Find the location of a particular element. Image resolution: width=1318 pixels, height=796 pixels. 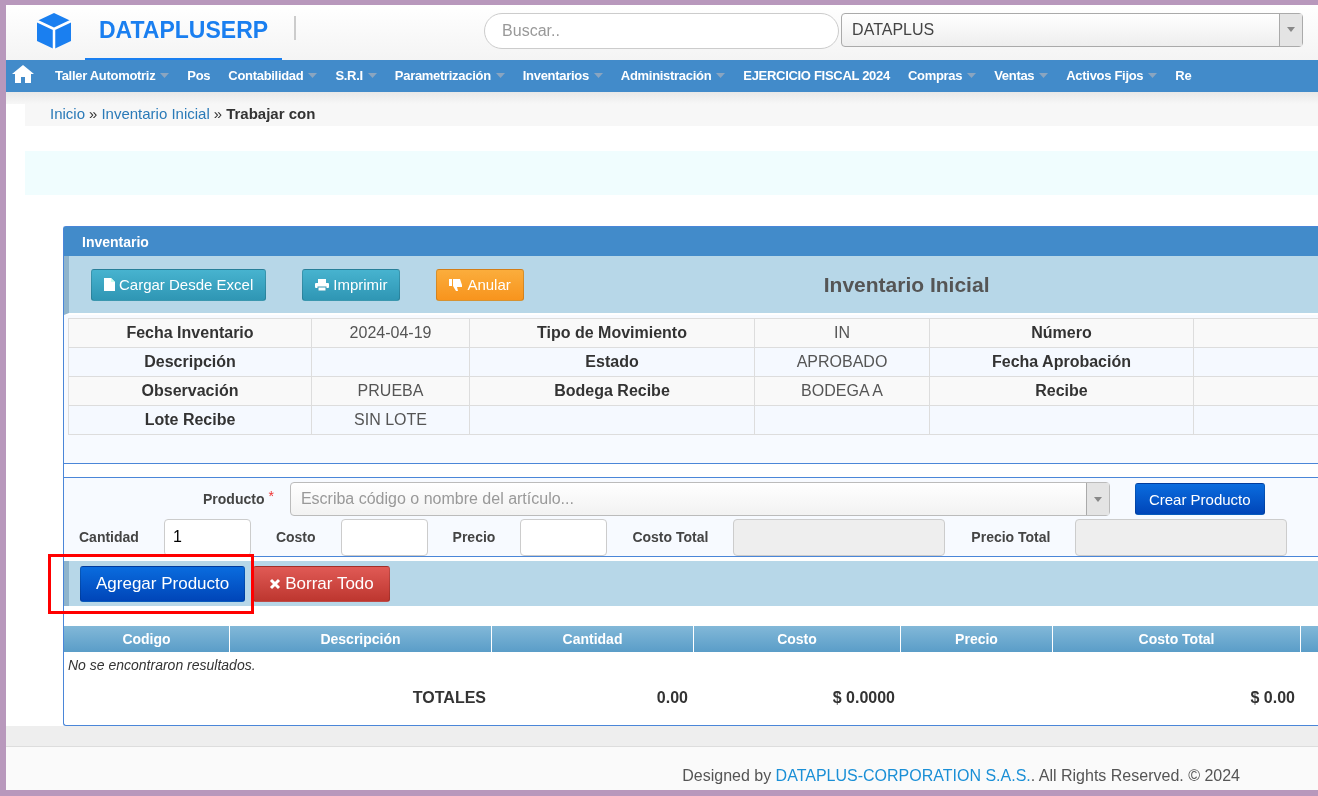

menu-item: Contabilidad is located at coordinates (273, 76).